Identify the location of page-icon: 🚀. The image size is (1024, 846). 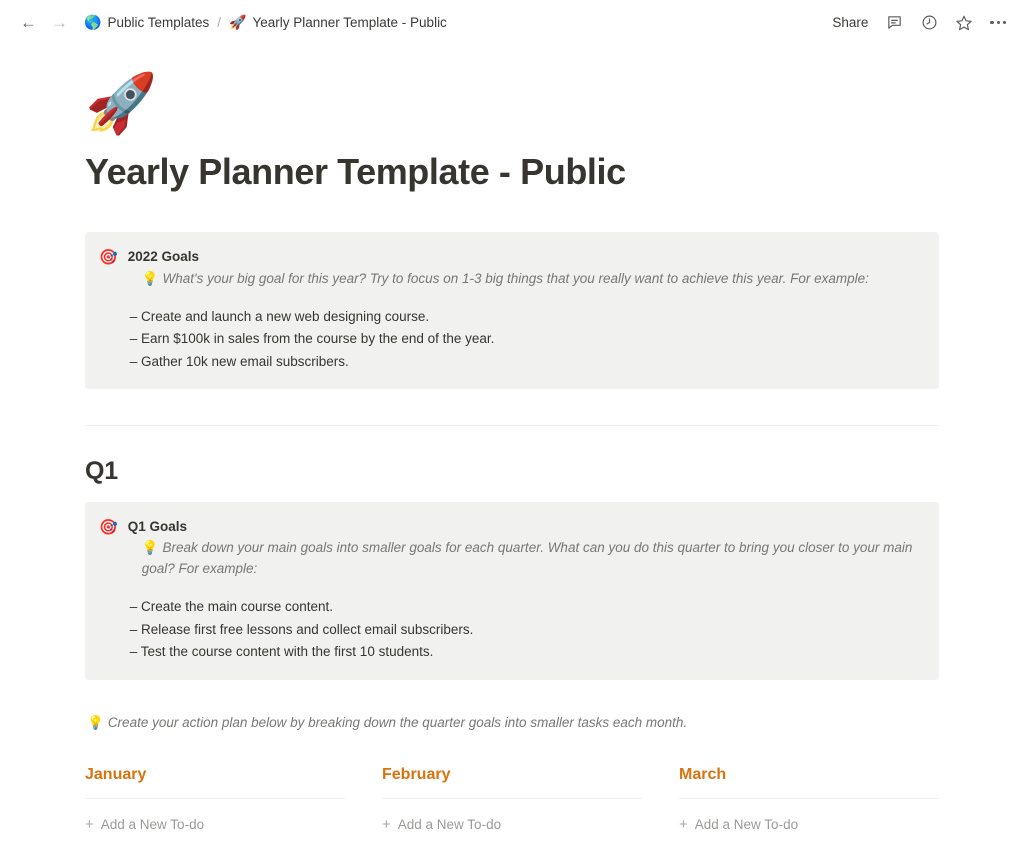
(512, 104).